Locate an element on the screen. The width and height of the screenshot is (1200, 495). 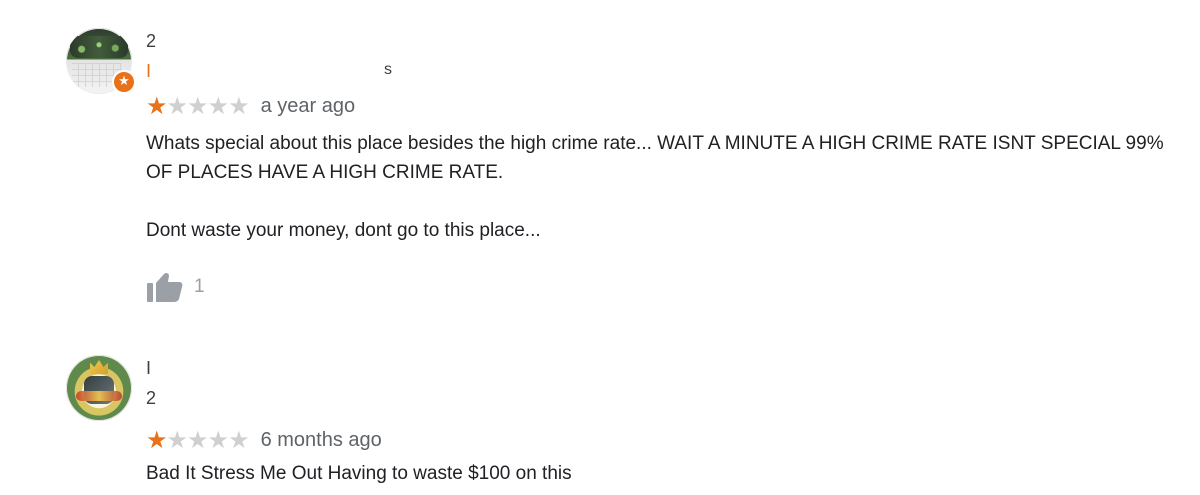
reviewer-name: 2 is located at coordinates (151, 41).